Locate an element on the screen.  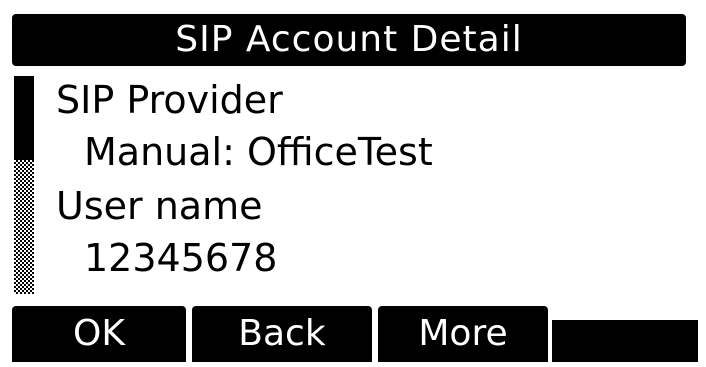
sip-provider-value: Manual: OfficeTest is located at coordinates (258, 152).